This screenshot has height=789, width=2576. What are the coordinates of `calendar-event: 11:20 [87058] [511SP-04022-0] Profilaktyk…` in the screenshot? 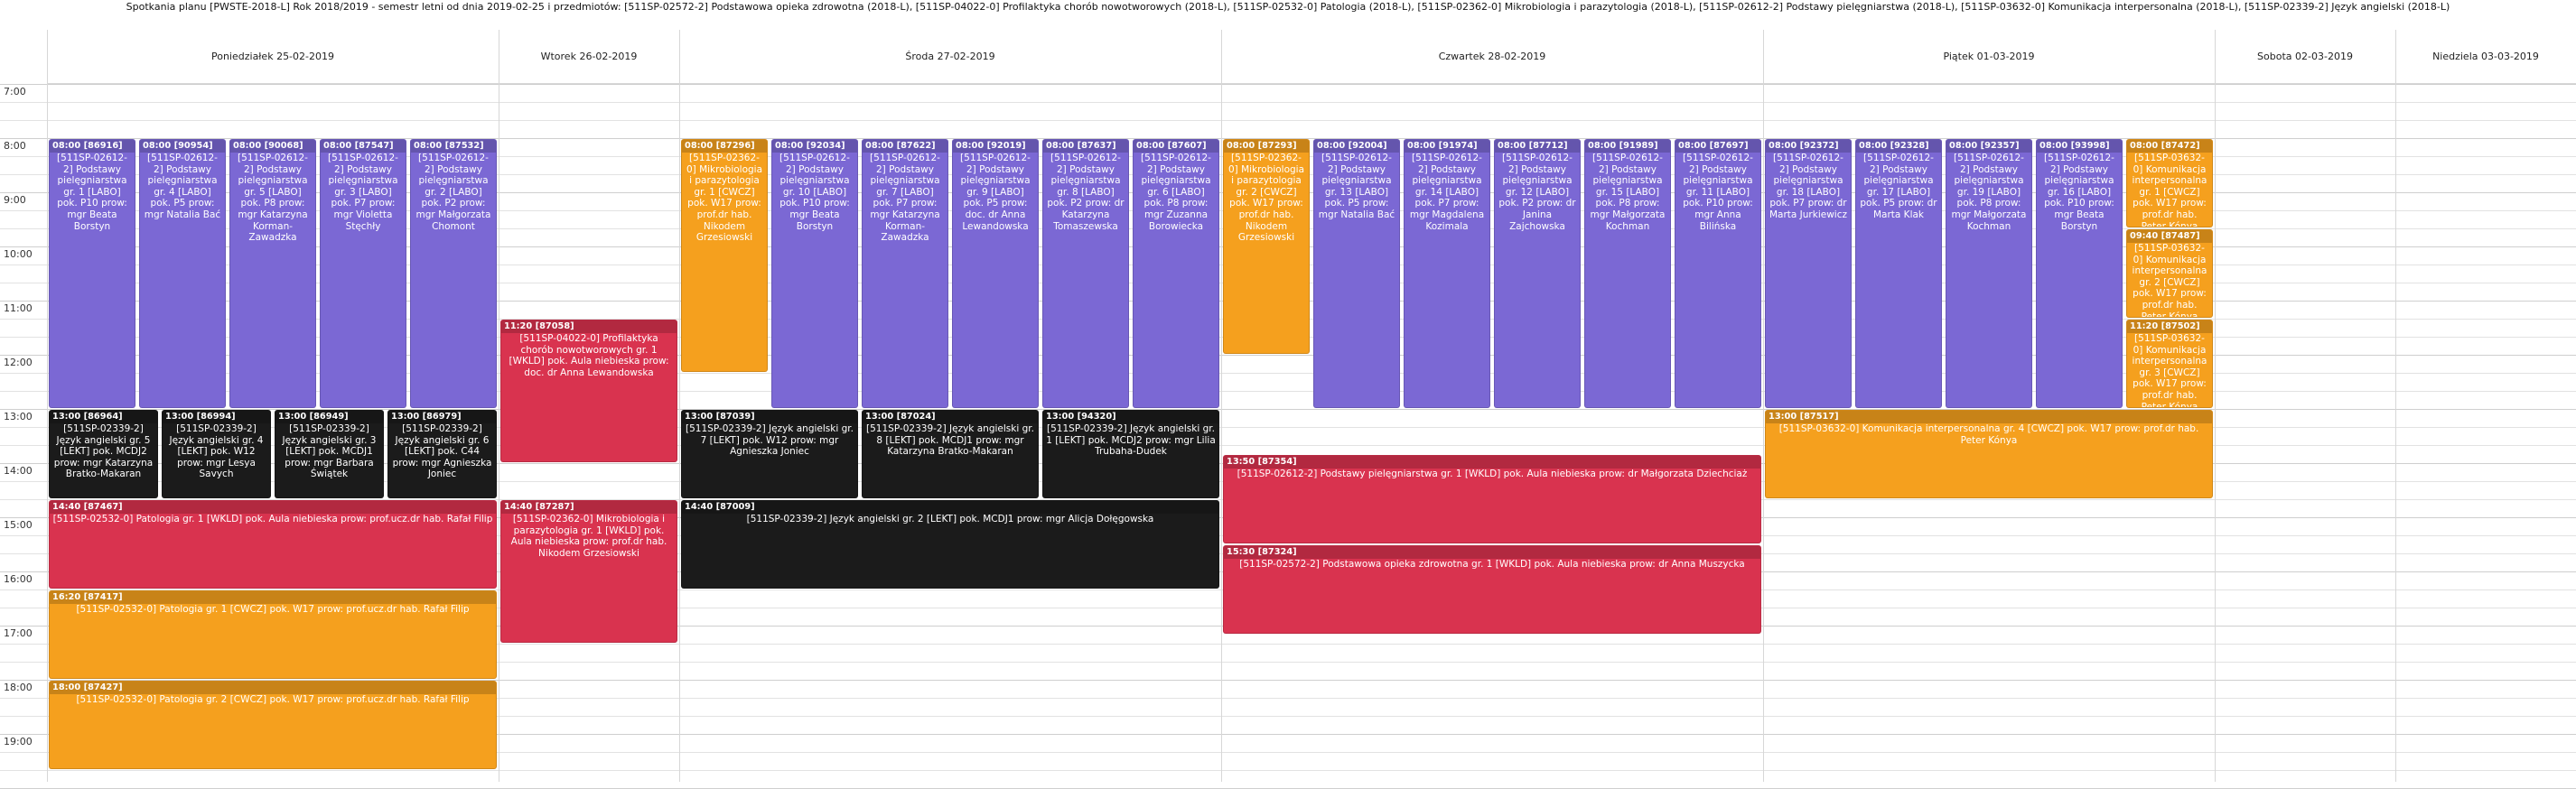 It's located at (588, 391).